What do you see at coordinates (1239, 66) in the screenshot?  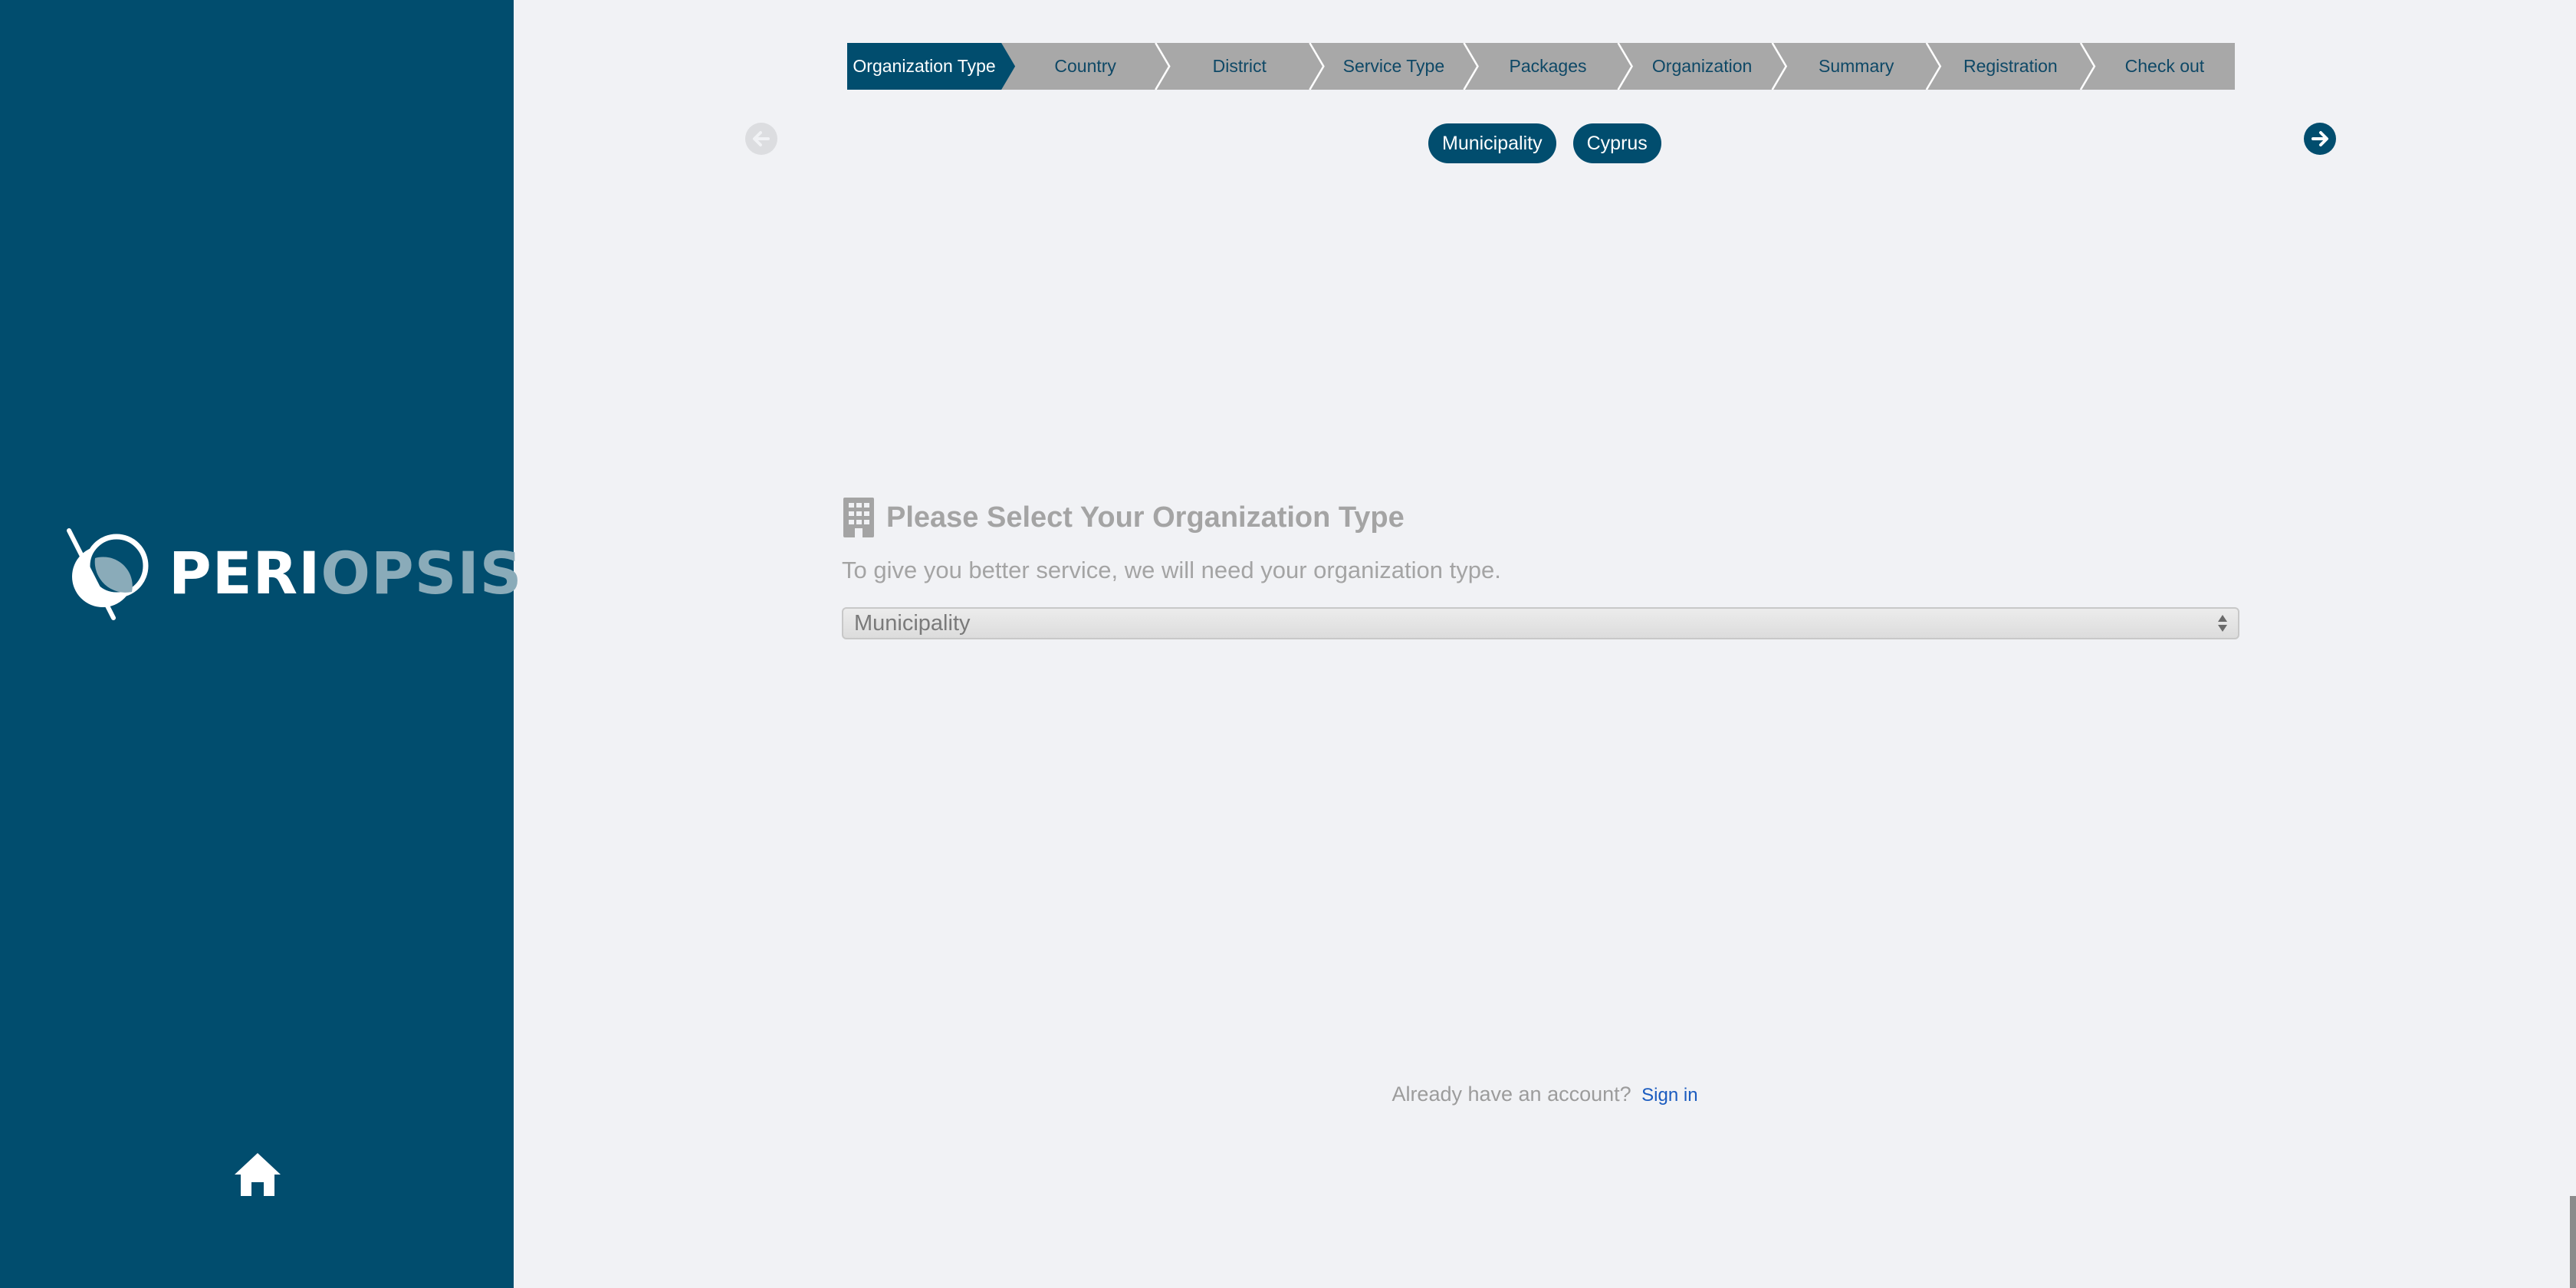 I see `step-district: District` at bounding box center [1239, 66].